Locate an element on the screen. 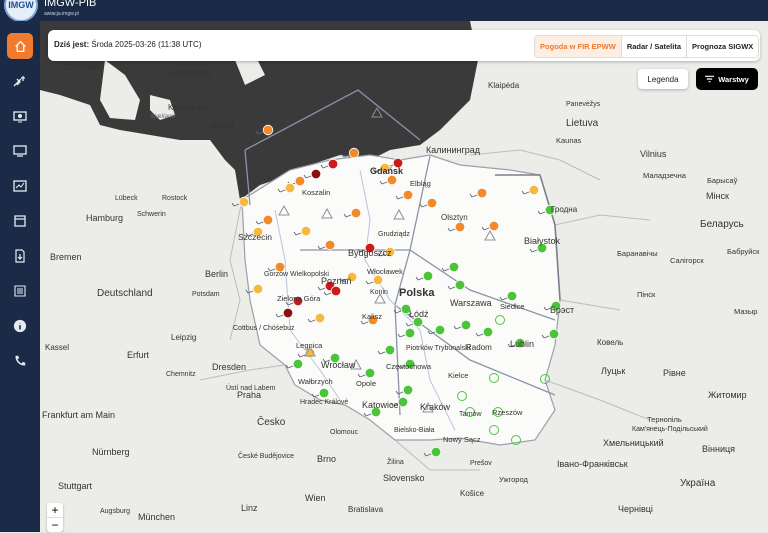 Image resolution: width=768 pixels, height=533 pixels. book-icon is located at coordinates (20, 221).